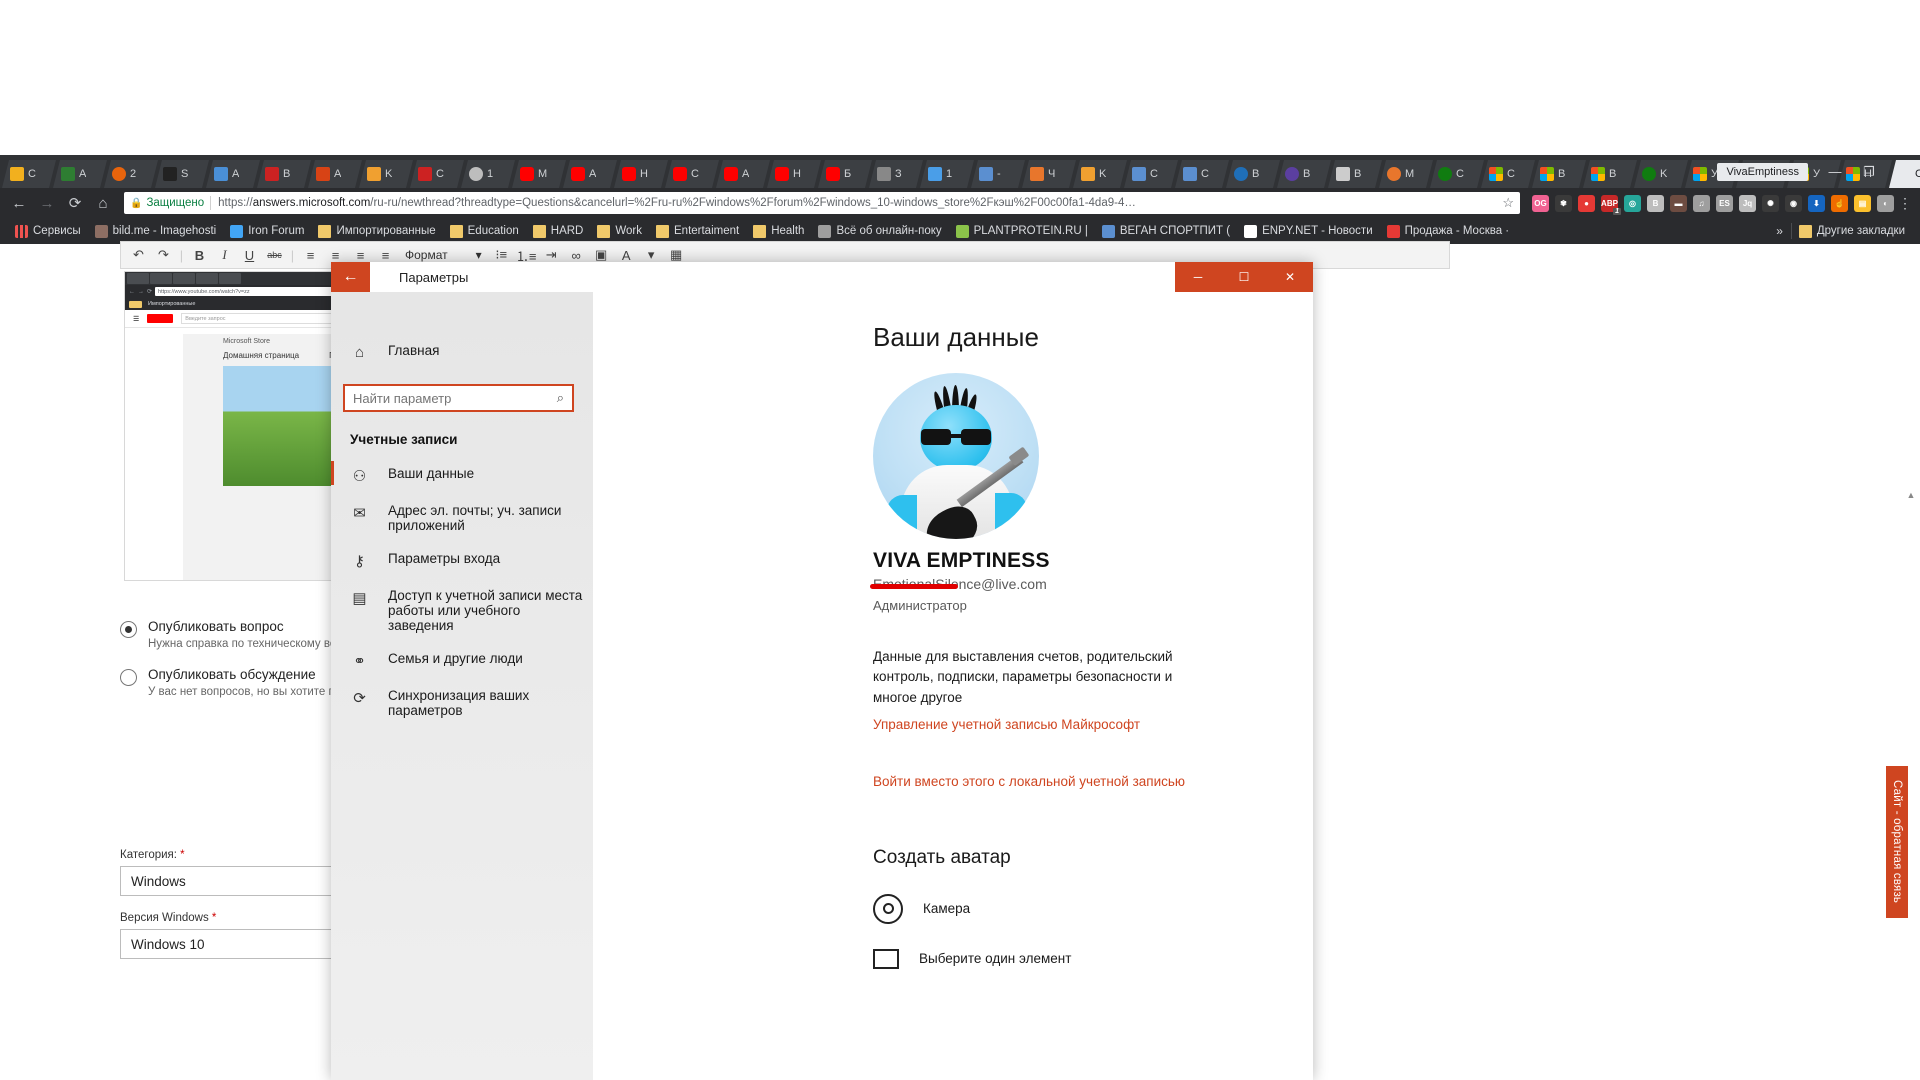  What do you see at coordinates (1093, 958) in the screenshot?
I see `avatar-option-browse: Выберите один элемент` at bounding box center [1093, 958].